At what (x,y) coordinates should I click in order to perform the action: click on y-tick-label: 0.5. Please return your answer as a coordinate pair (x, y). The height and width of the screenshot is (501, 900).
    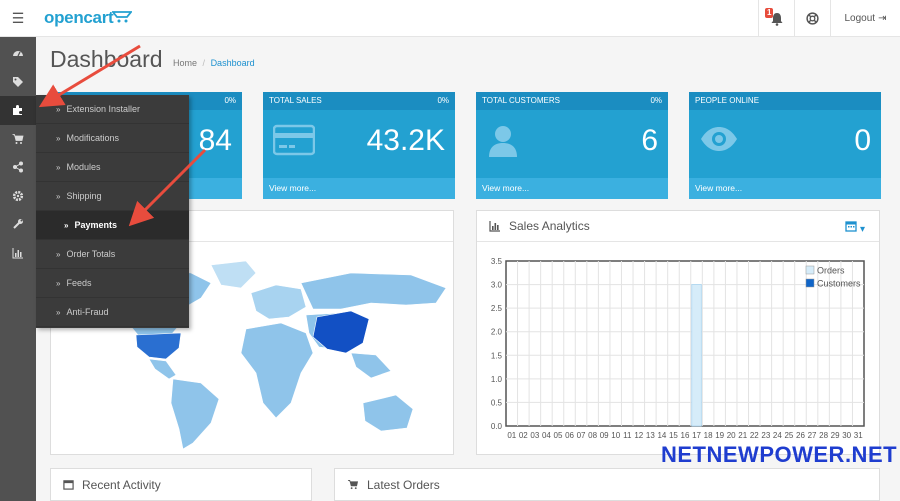
    Looking at the image, I should click on (497, 402).